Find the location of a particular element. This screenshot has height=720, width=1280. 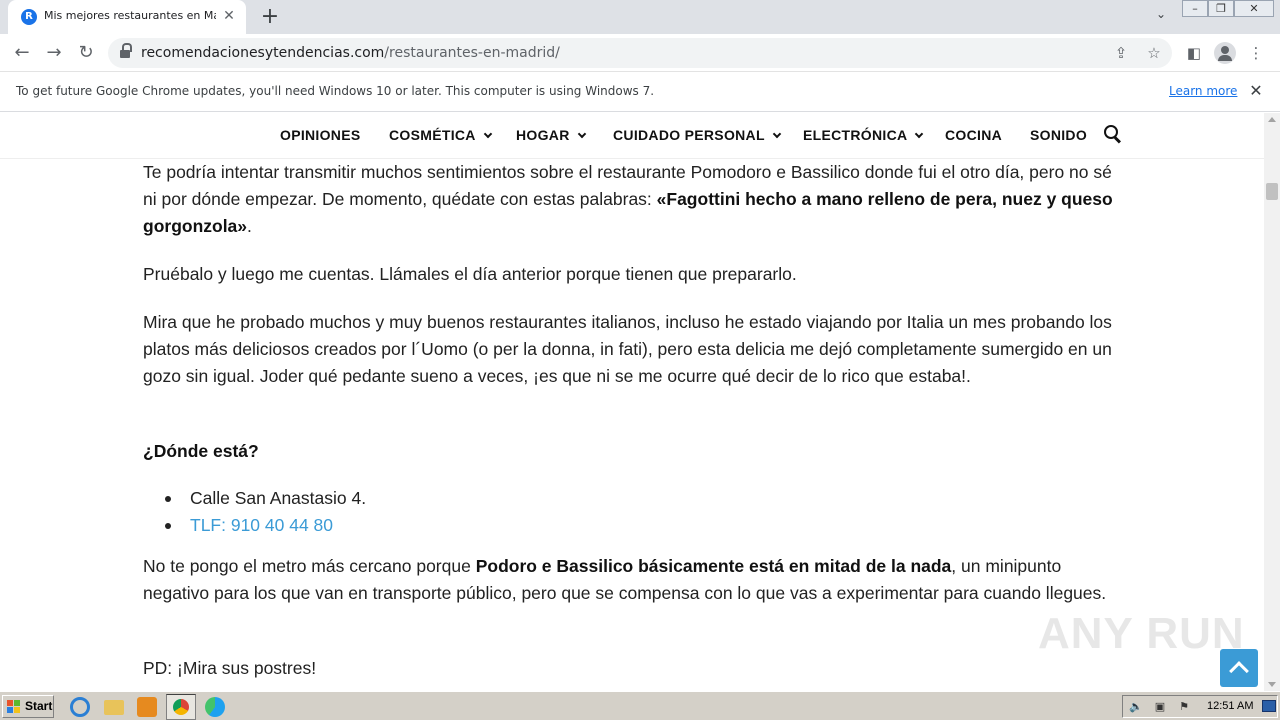

scrollbar-thumb is located at coordinates (1272, 191).